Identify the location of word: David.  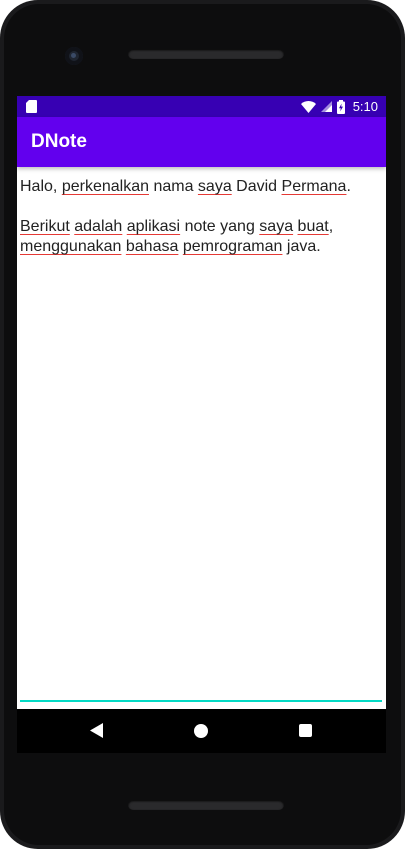
(257, 186).